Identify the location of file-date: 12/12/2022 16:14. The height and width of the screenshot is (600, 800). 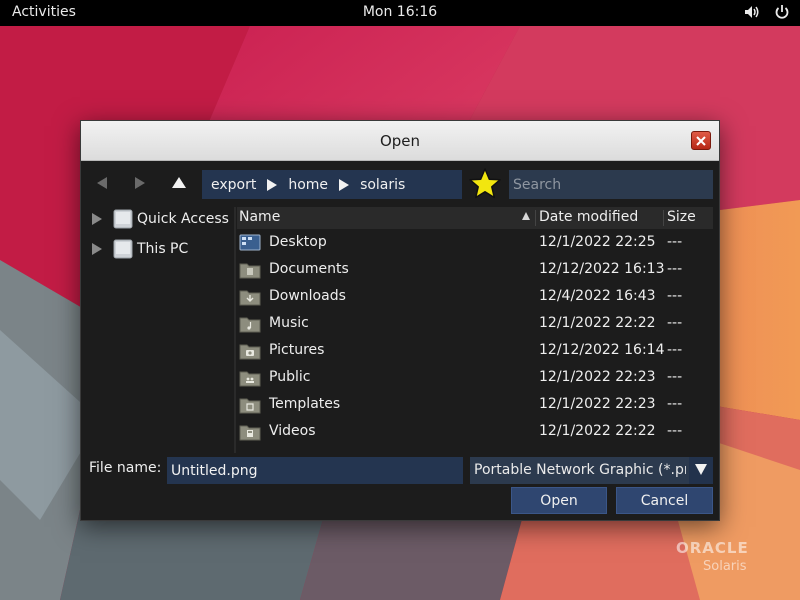
(602, 350).